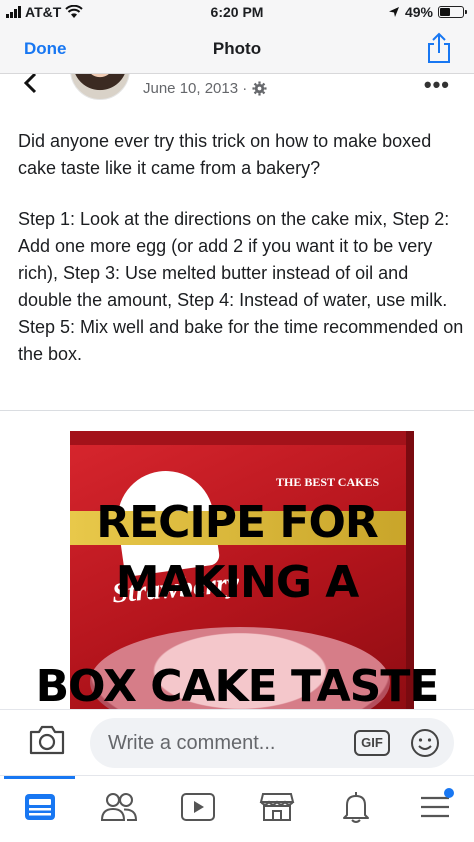 The height and width of the screenshot is (842, 474). I want to click on comment-input: Write a comment... GIF, so click(272, 743).